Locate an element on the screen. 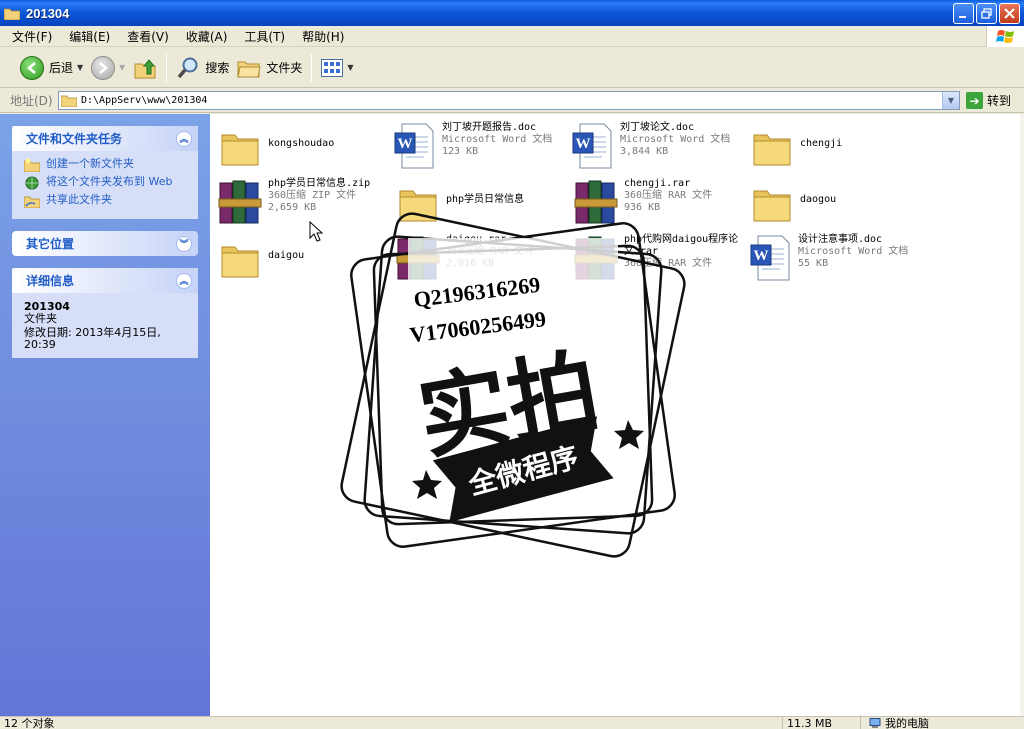  word-doc-icon: W is located at coordinates (770, 258).